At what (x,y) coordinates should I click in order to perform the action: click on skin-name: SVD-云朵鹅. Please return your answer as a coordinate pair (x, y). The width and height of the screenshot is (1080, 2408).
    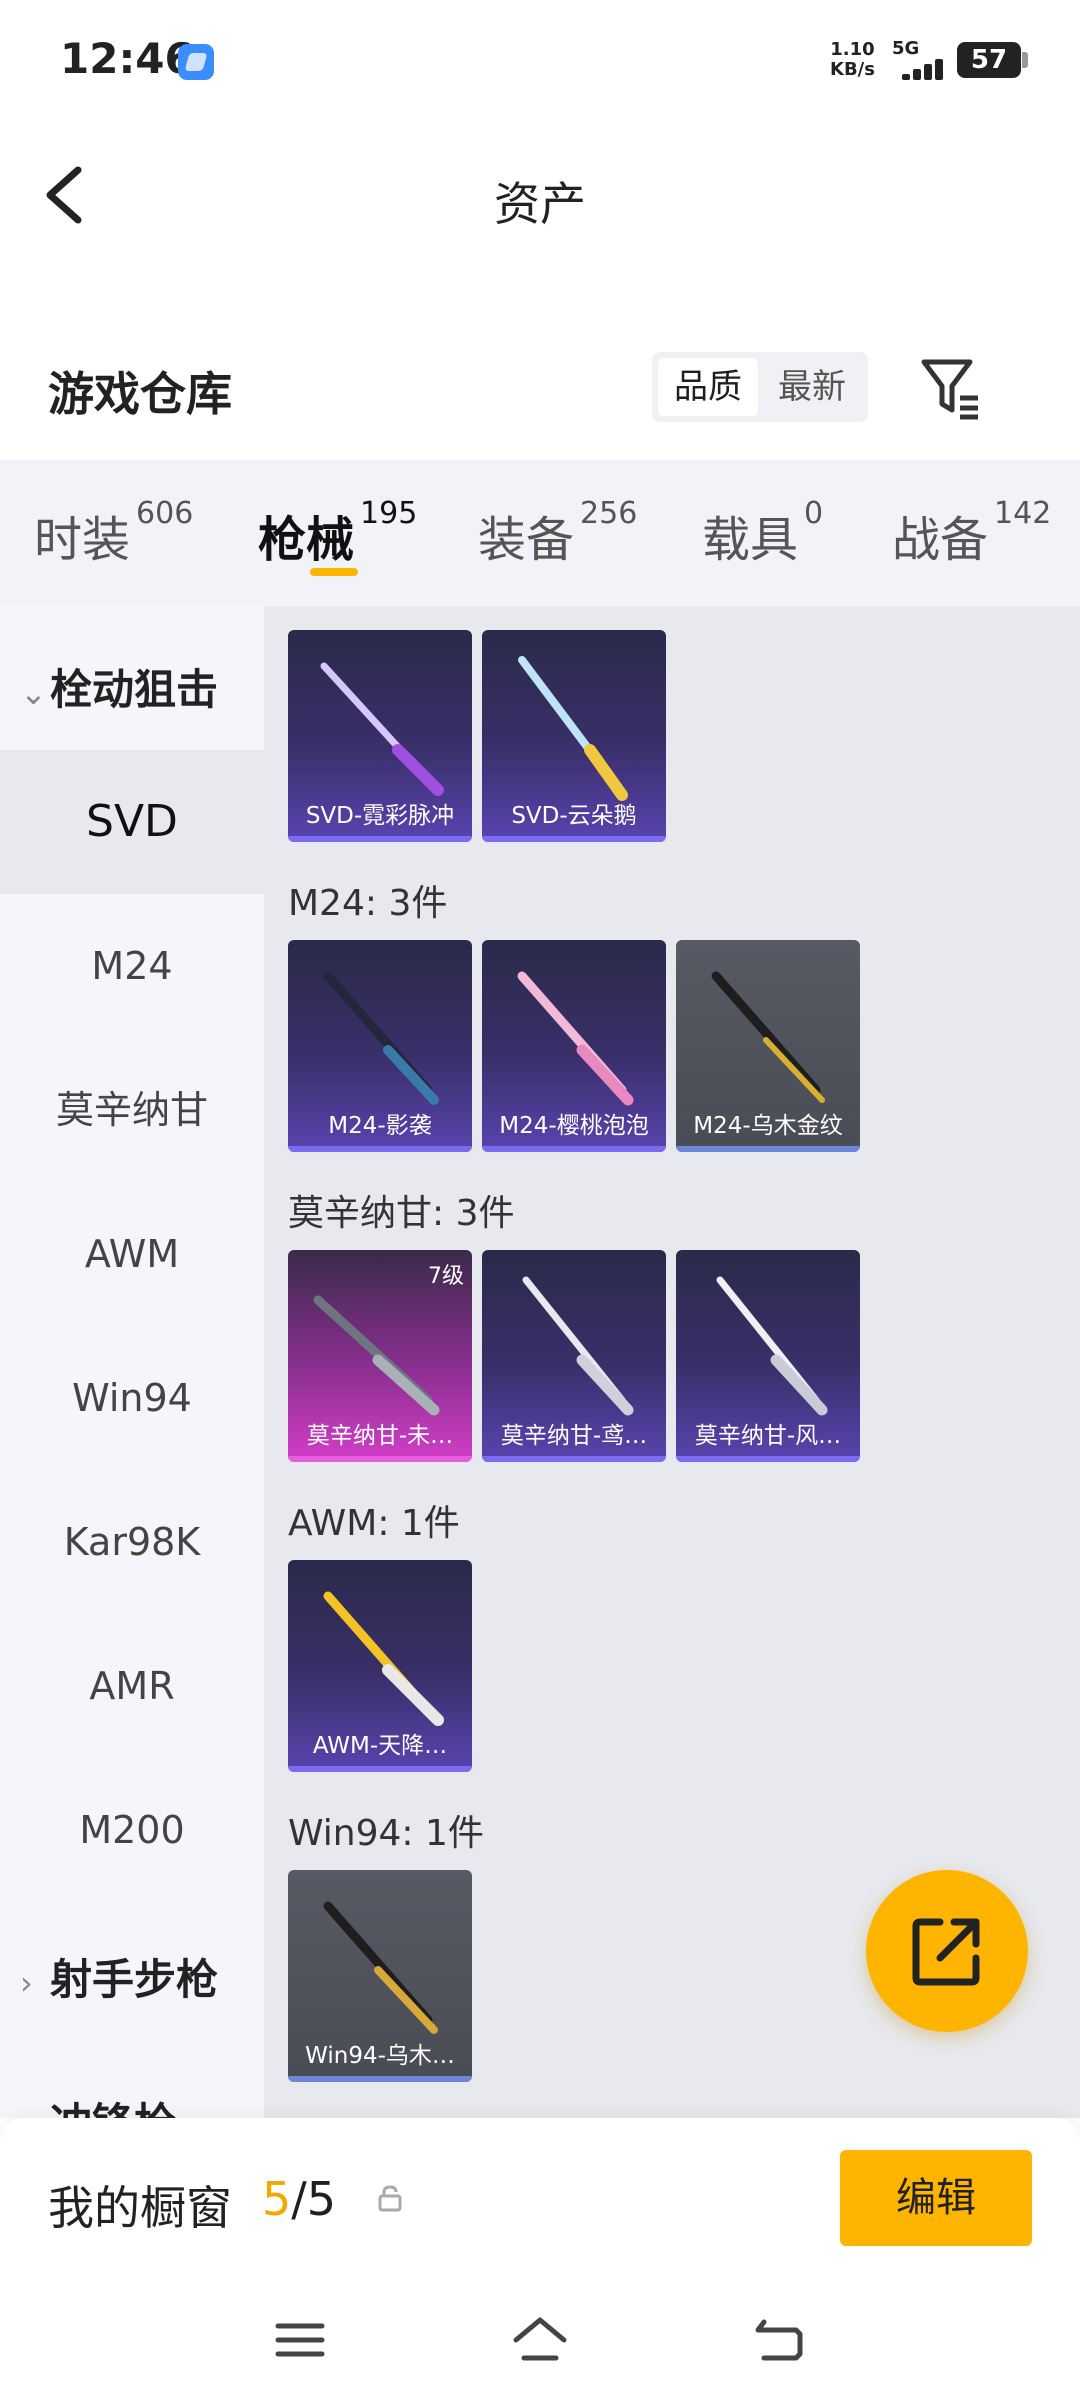
    Looking at the image, I should click on (574, 816).